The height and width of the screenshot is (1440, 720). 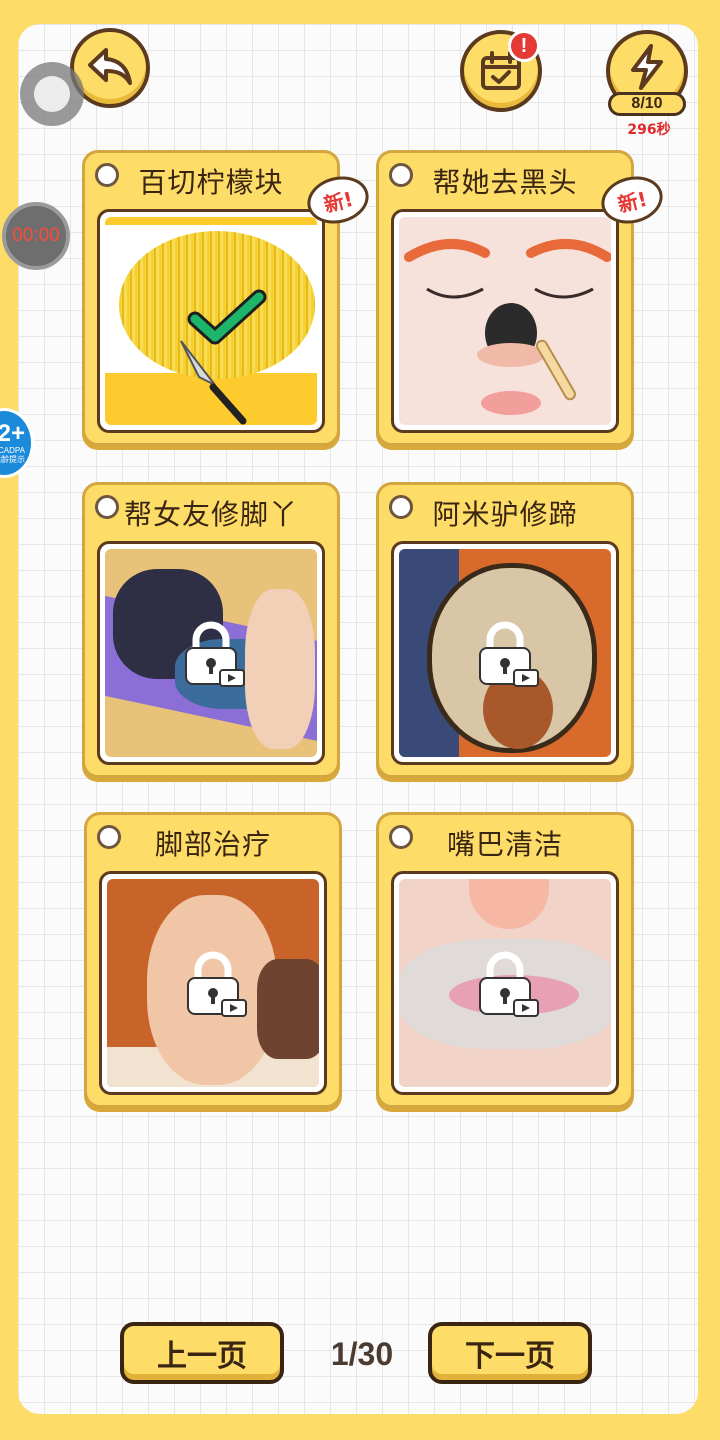 What do you see at coordinates (647, 104) in the screenshot?
I see `energy-count: 8/10` at bounding box center [647, 104].